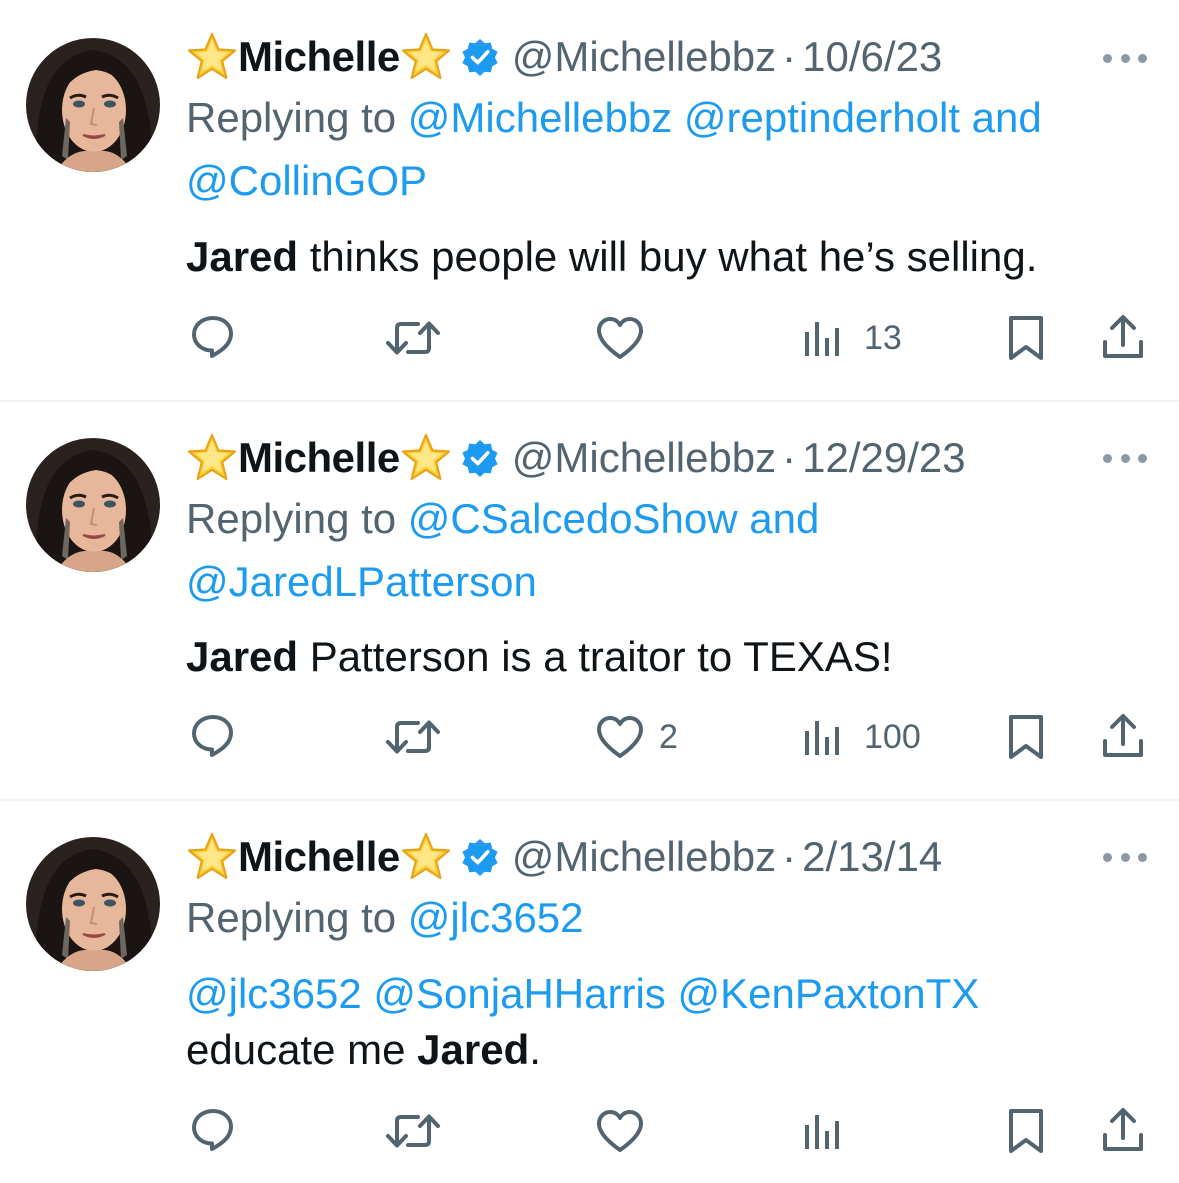 The height and width of the screenshot is (1183, 1179). I want to click on tweet-header: Michelle @Michellebbz · 10/6/23, so click(622, 57).